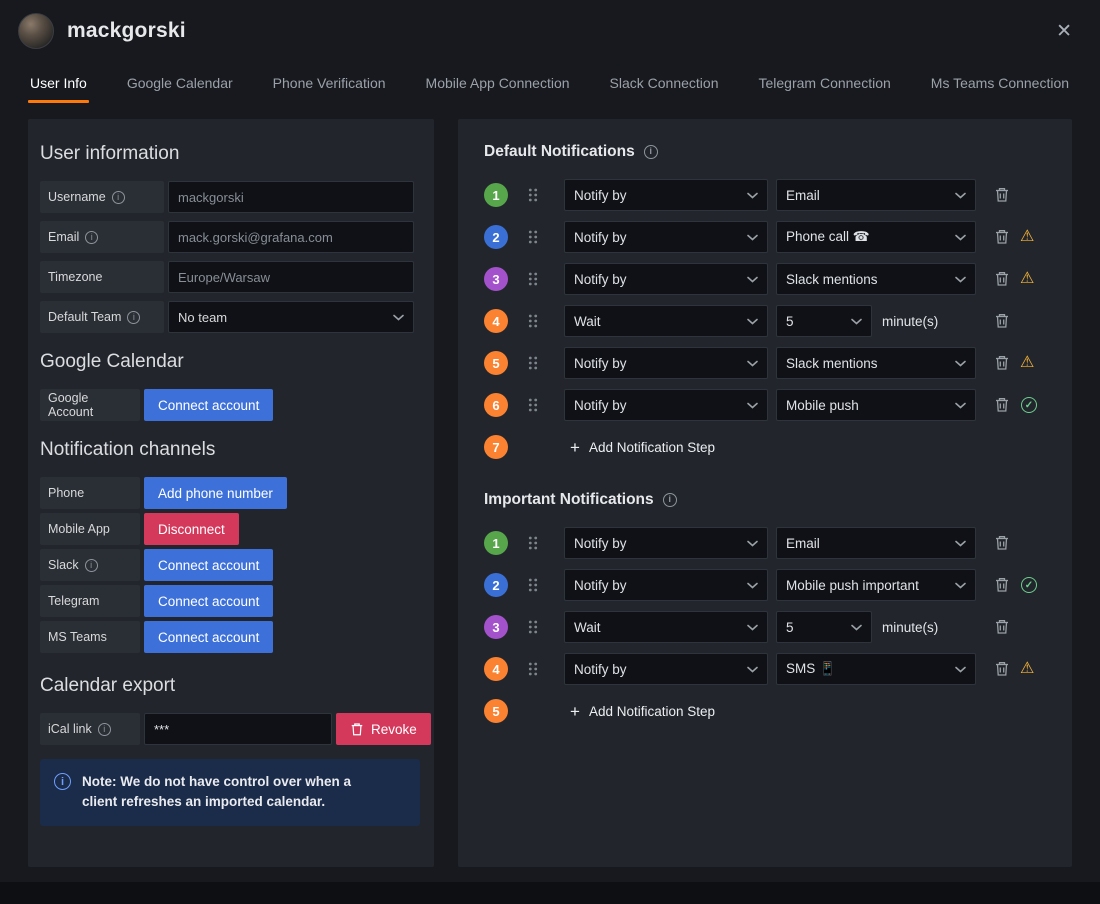  I want to click on phone-label: Phone, so click(90, 493).